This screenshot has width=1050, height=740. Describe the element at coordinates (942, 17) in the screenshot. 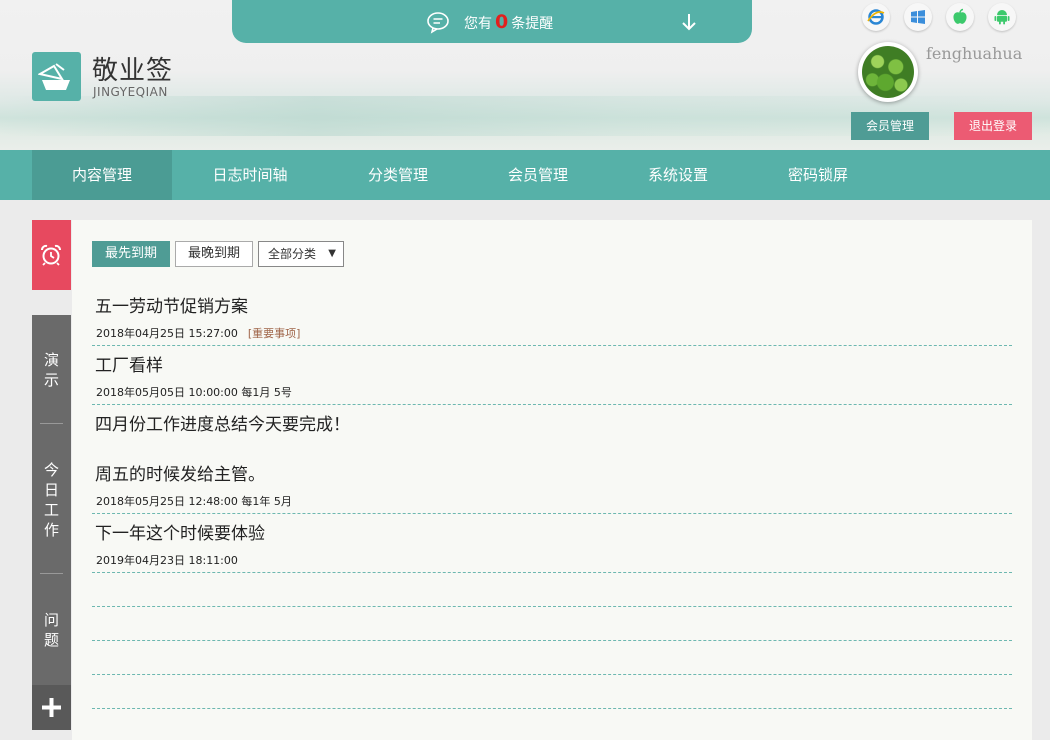

I see `platform-downloads` at that location.